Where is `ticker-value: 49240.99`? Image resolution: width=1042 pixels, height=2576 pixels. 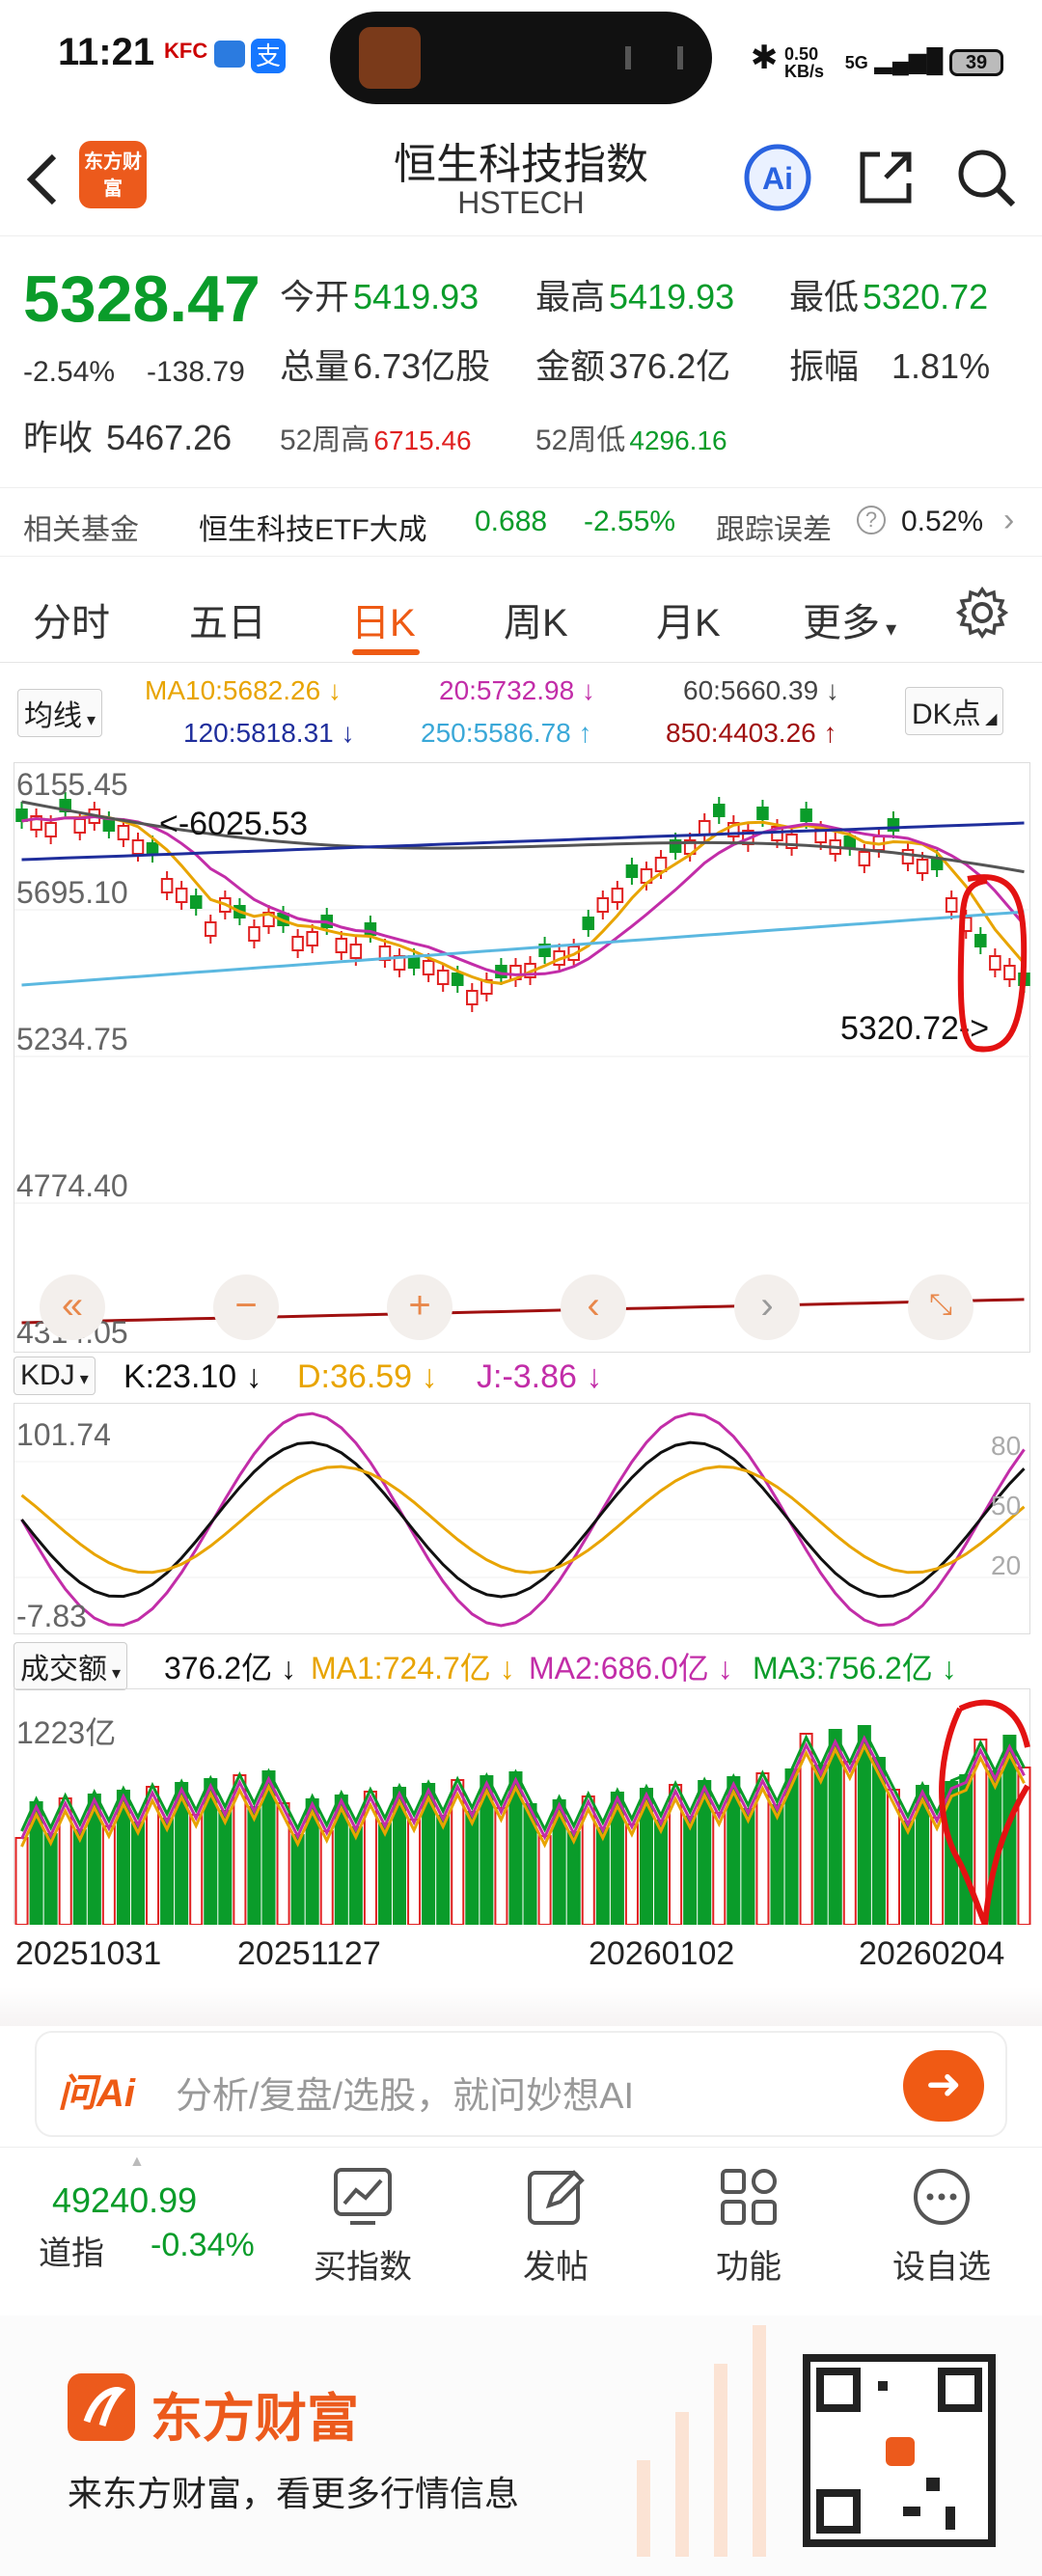 ticker-value: 49240.99 is located at coordinates (124, 2201).